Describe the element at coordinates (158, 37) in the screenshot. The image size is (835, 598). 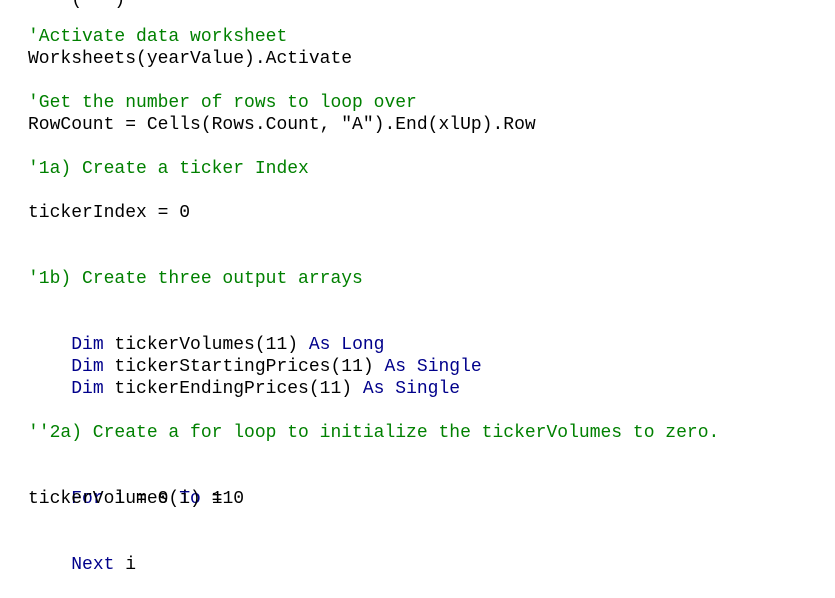
I see `comment-activate-worksheet: 'Activate data worksheet` at that location.